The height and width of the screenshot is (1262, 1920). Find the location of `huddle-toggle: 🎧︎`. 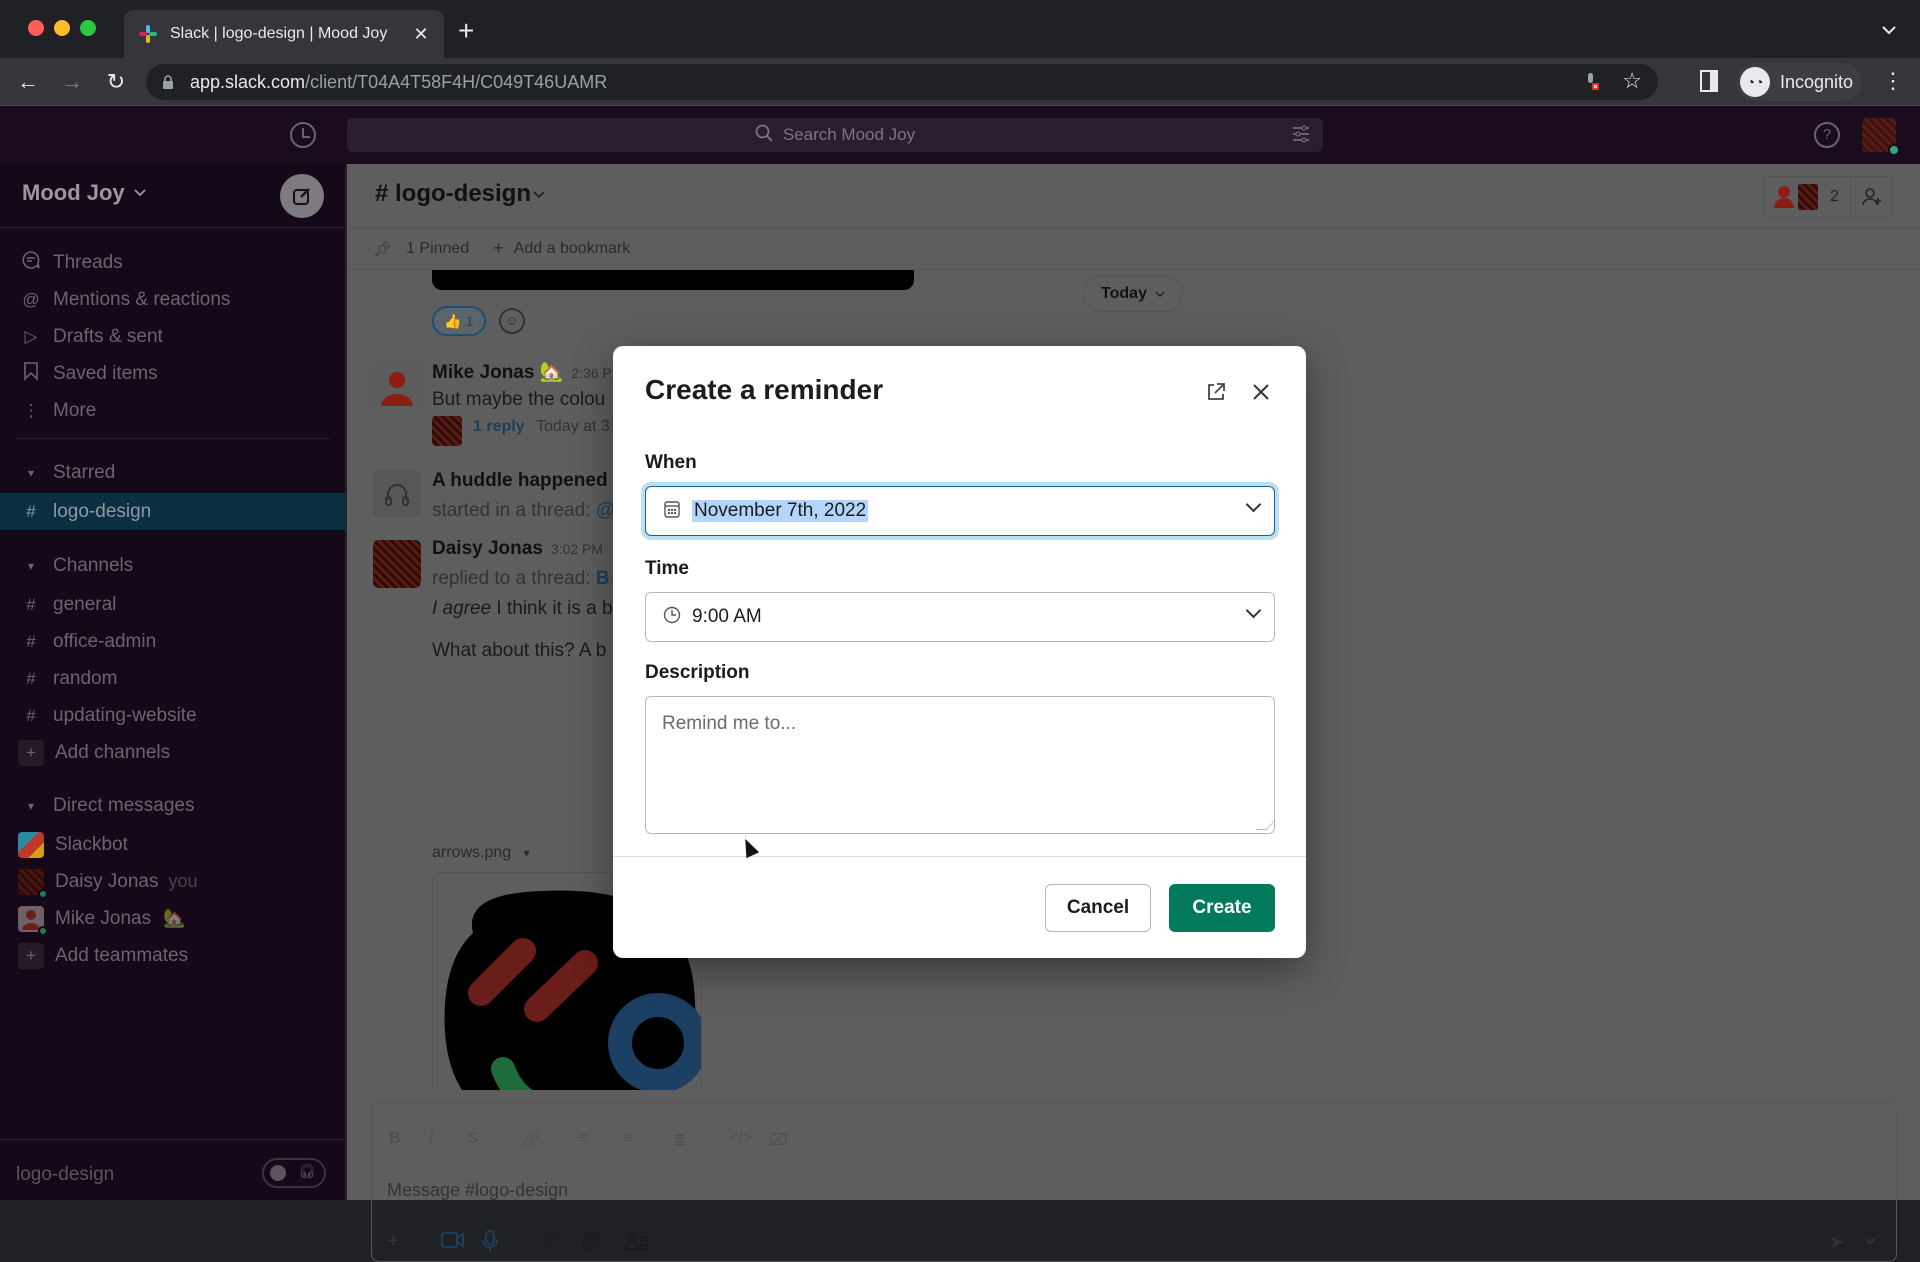

huddle-toggle: 🎧︎ is located at coordinates (294, 1173).